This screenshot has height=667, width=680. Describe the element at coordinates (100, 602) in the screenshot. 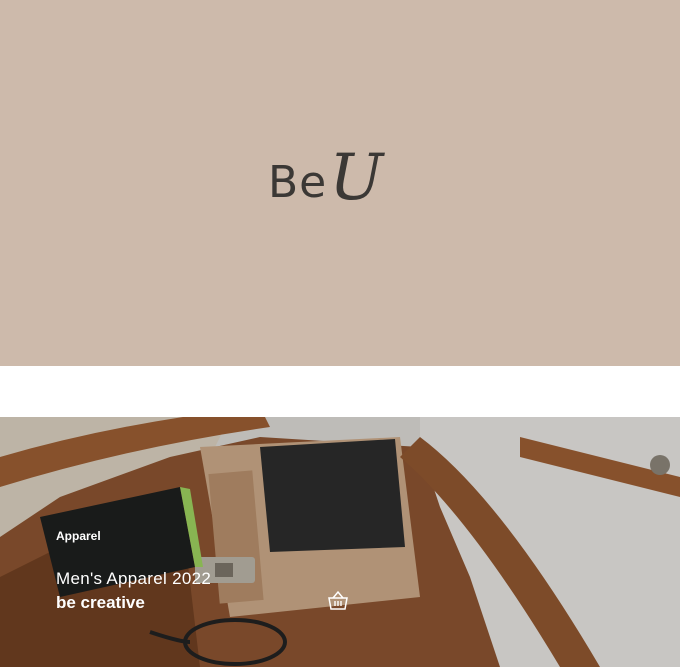

I see `product-subtitle: be creative` at that location.